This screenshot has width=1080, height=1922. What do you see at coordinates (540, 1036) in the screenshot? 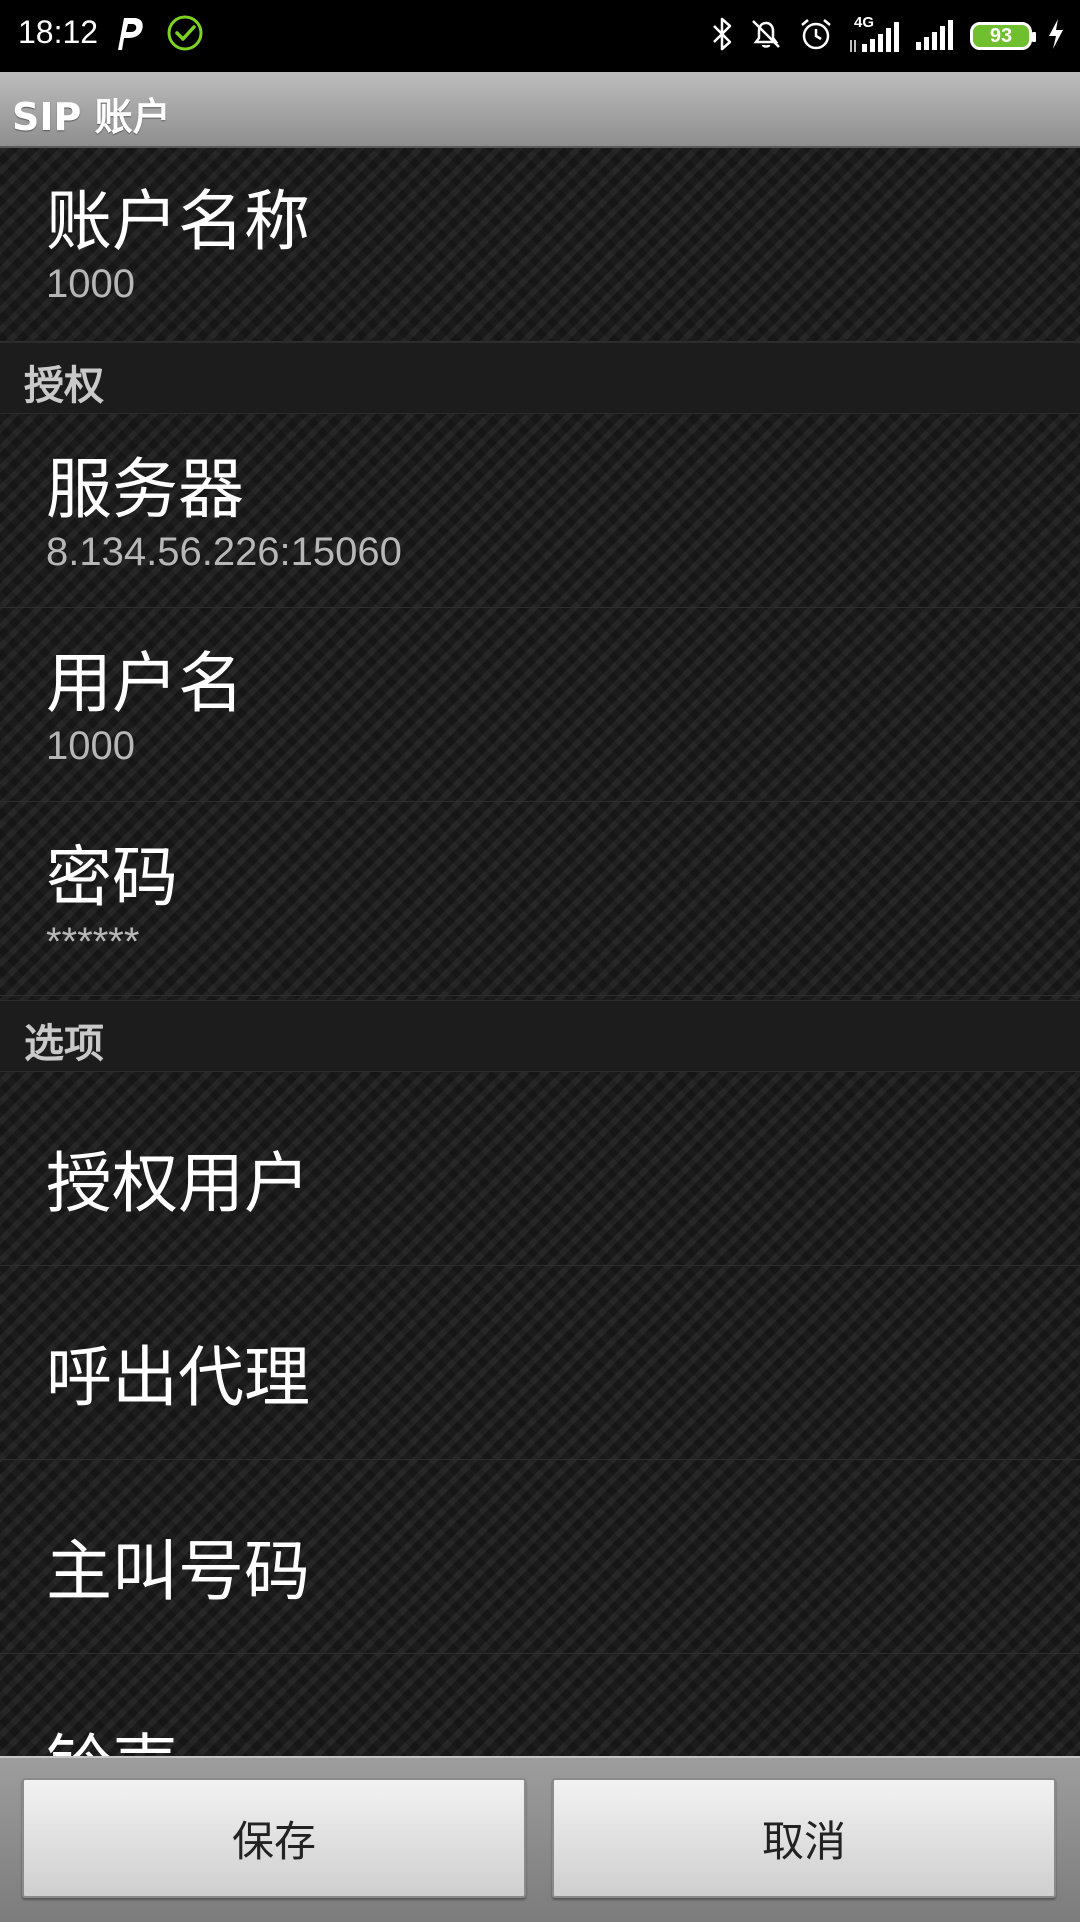
I see `category-header-options: 选项` at bounding box center [540, 1036].